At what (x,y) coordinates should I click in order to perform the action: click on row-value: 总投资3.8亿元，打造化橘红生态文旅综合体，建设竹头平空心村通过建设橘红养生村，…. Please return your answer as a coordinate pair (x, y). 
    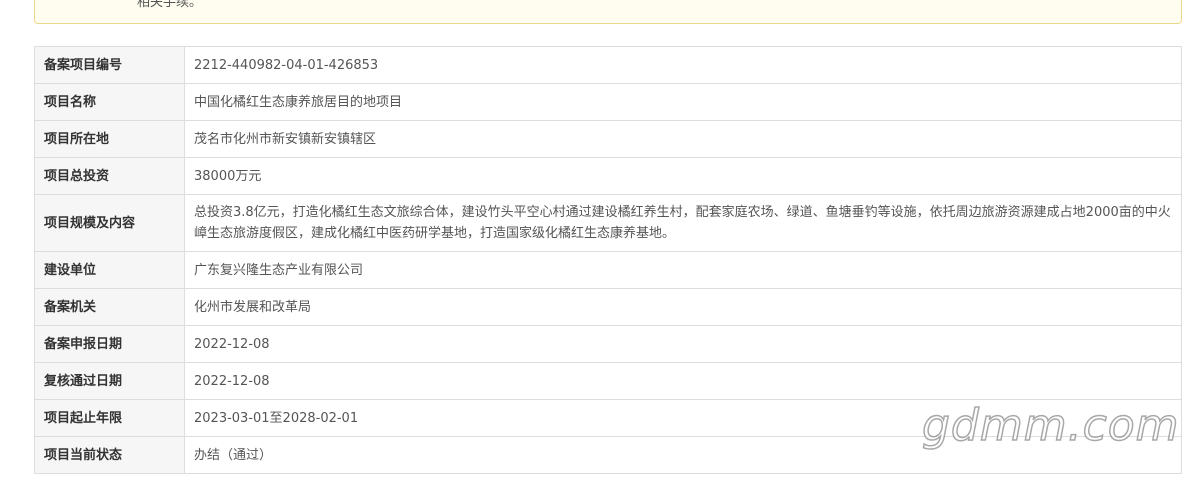
    Looking at the image, I should click on (683, 223).